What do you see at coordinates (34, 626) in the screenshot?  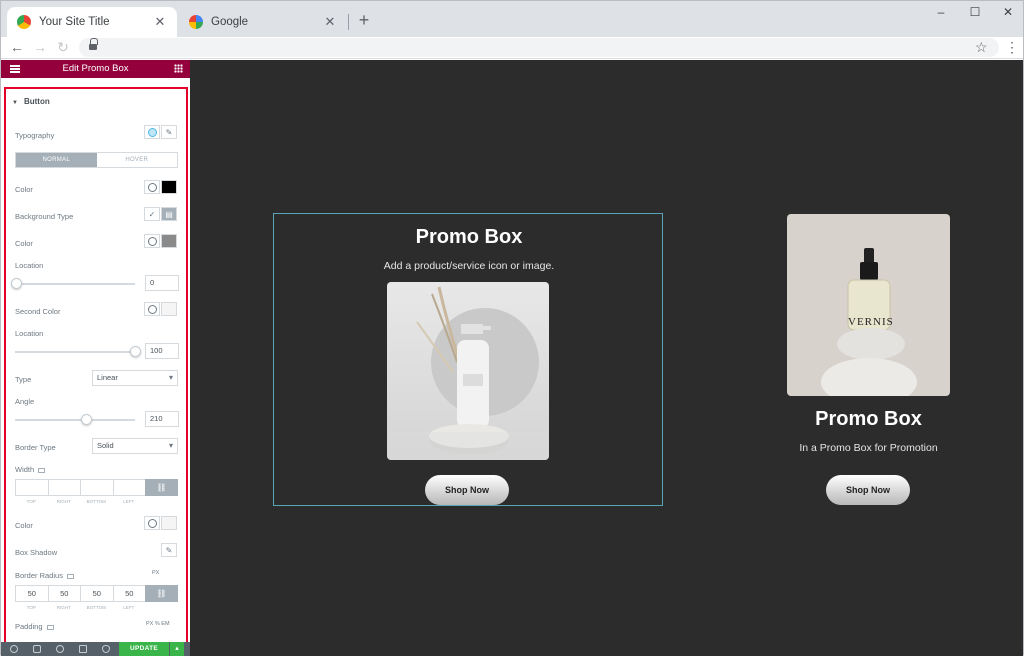 I see `padding-label: Padding` at bounding box center [34, 626].